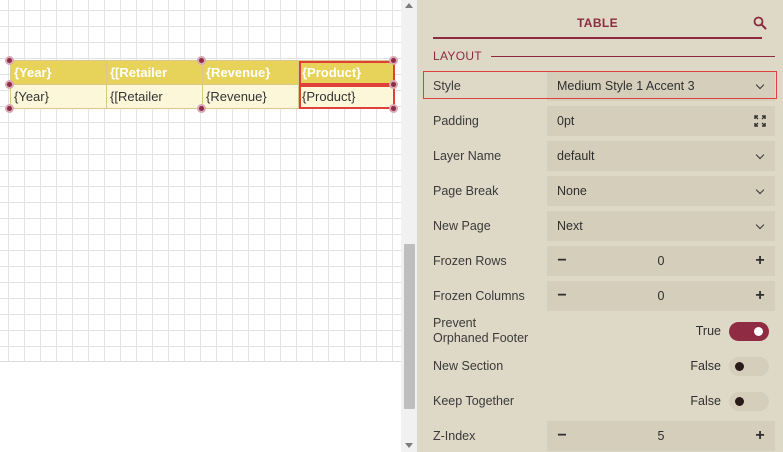  I want to click on section-layout-header: LAYOUT, so click(604, 56).